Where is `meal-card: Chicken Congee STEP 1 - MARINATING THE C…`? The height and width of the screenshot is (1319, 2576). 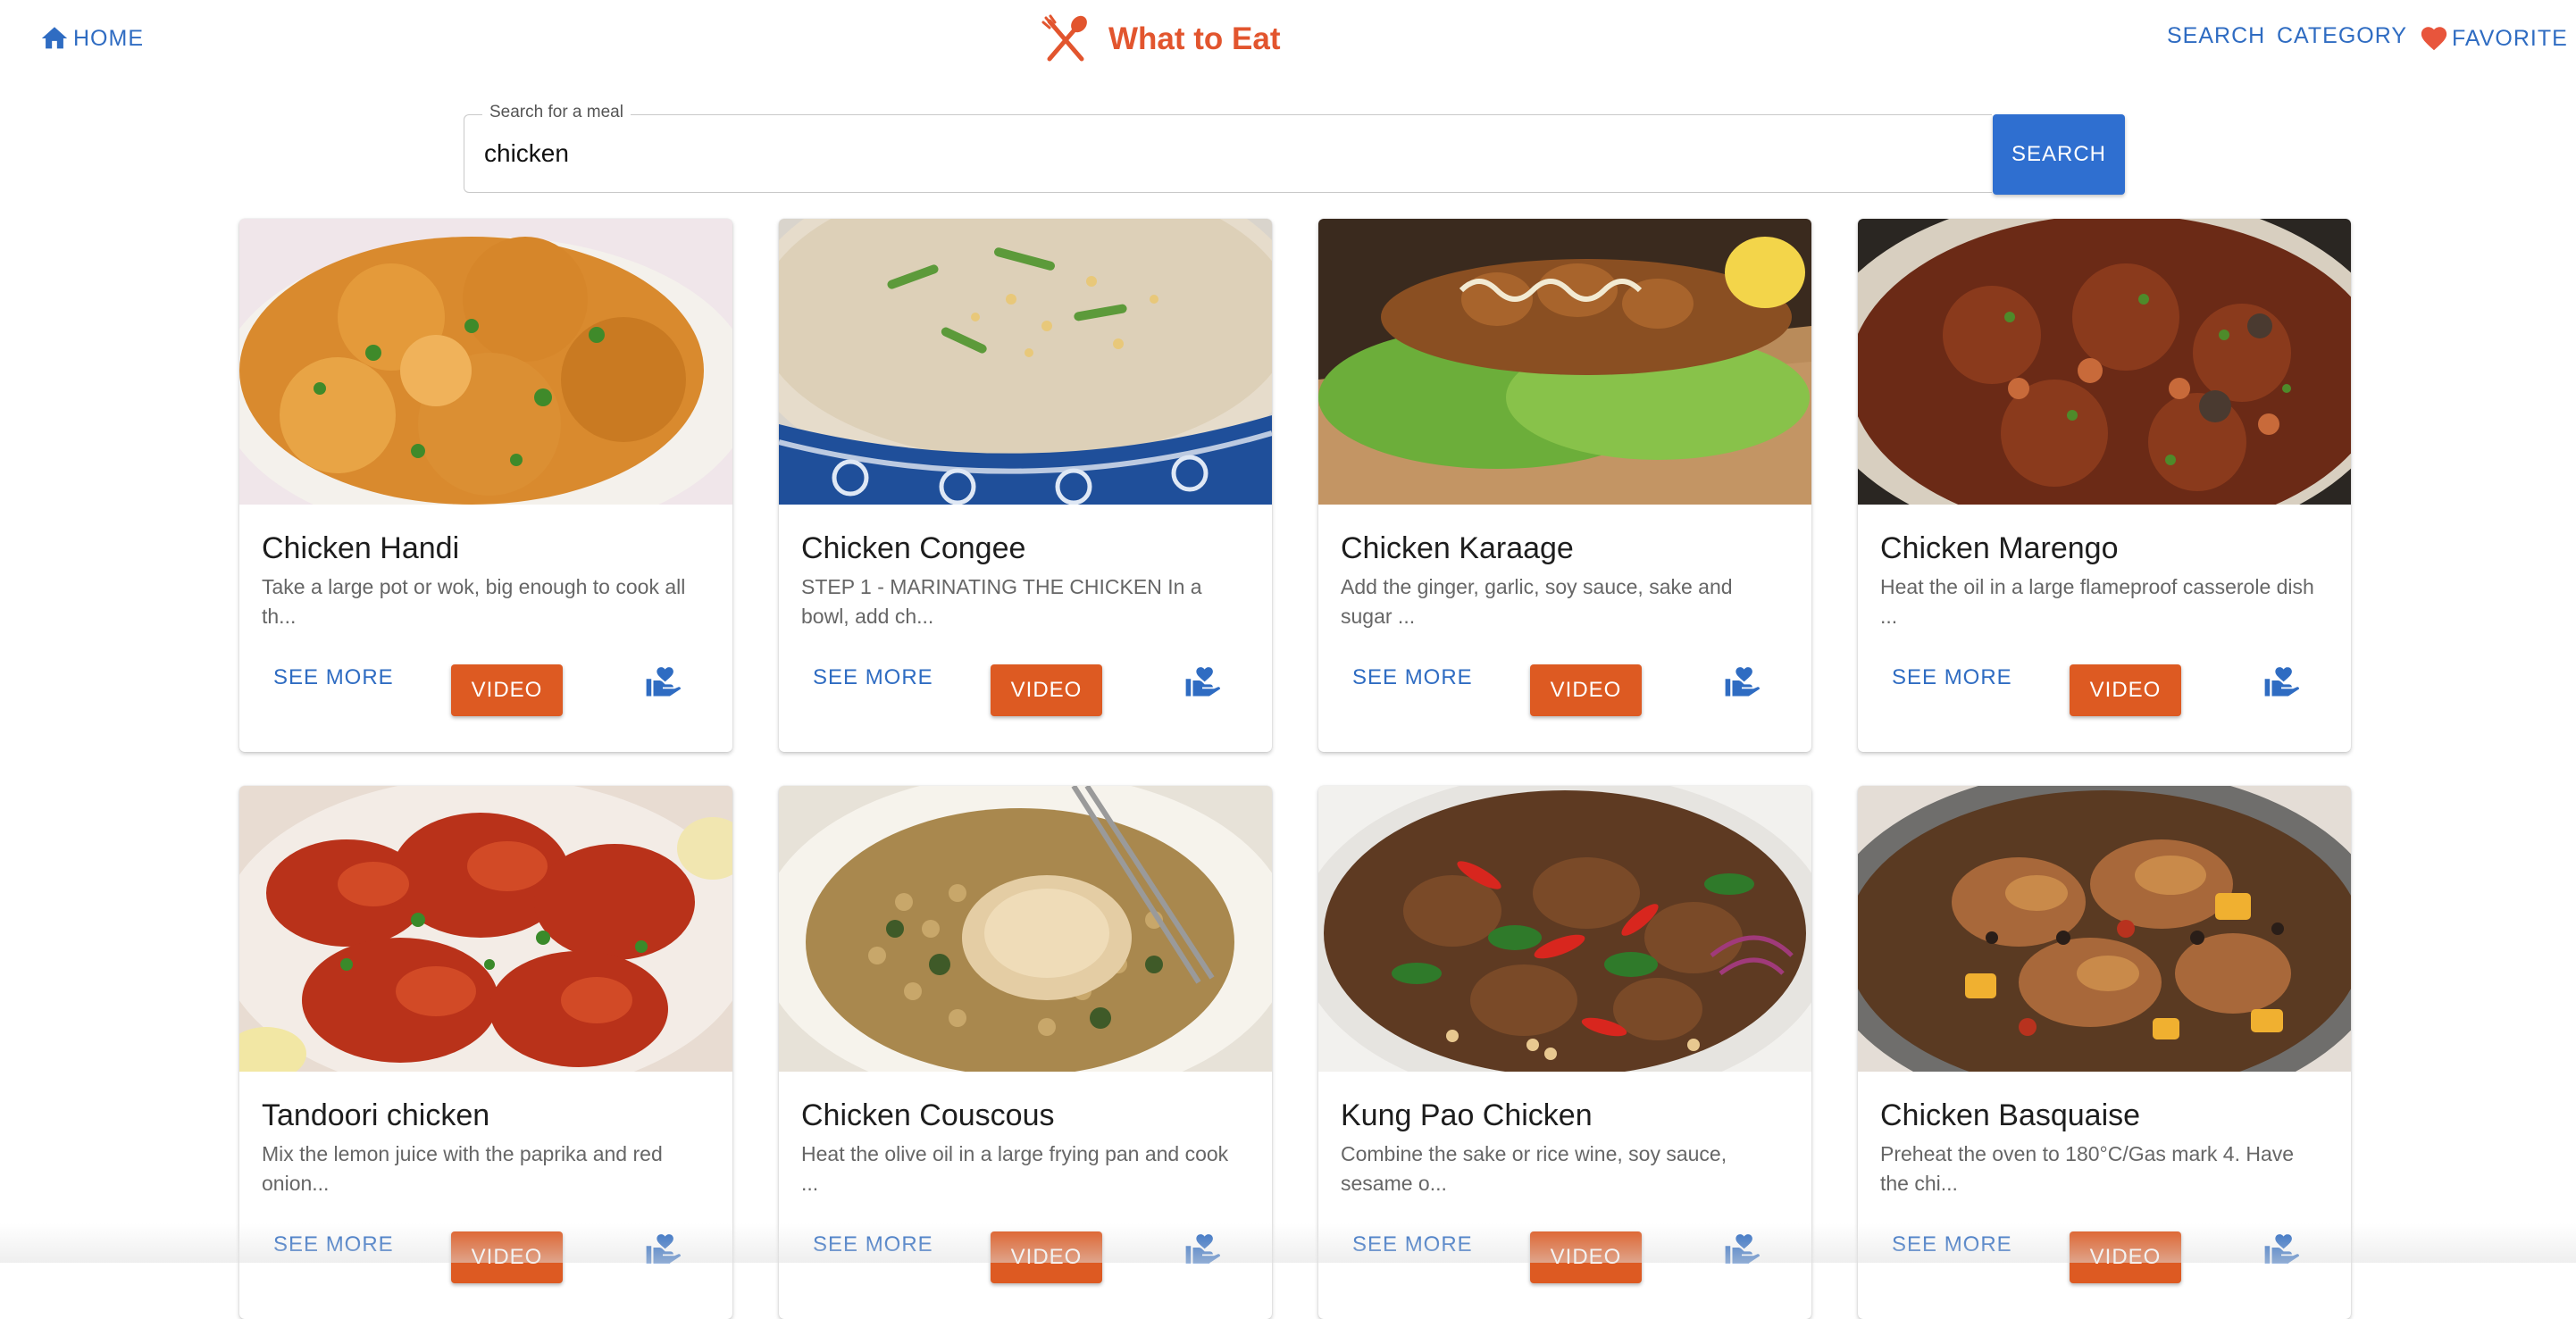
meal-card: Chicken Congee STEP 1 - MARINATING THE C… is located at coordinates (1026, 486).